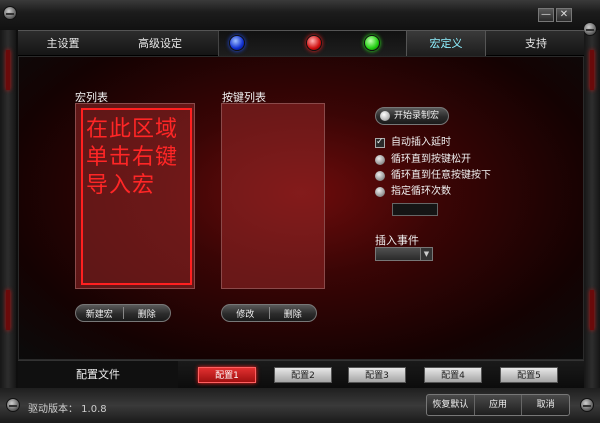  Describe the element at coordinates (147, 313) in the screenshot. I see `delete-macro-button: 删除` at that location.